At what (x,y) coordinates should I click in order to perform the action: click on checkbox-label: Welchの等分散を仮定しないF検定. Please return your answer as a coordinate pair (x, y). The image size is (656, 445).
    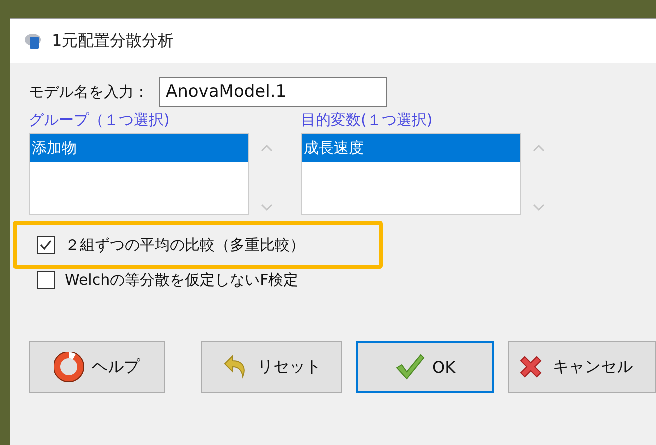
    Looking at the image, I should click on (182, 280).